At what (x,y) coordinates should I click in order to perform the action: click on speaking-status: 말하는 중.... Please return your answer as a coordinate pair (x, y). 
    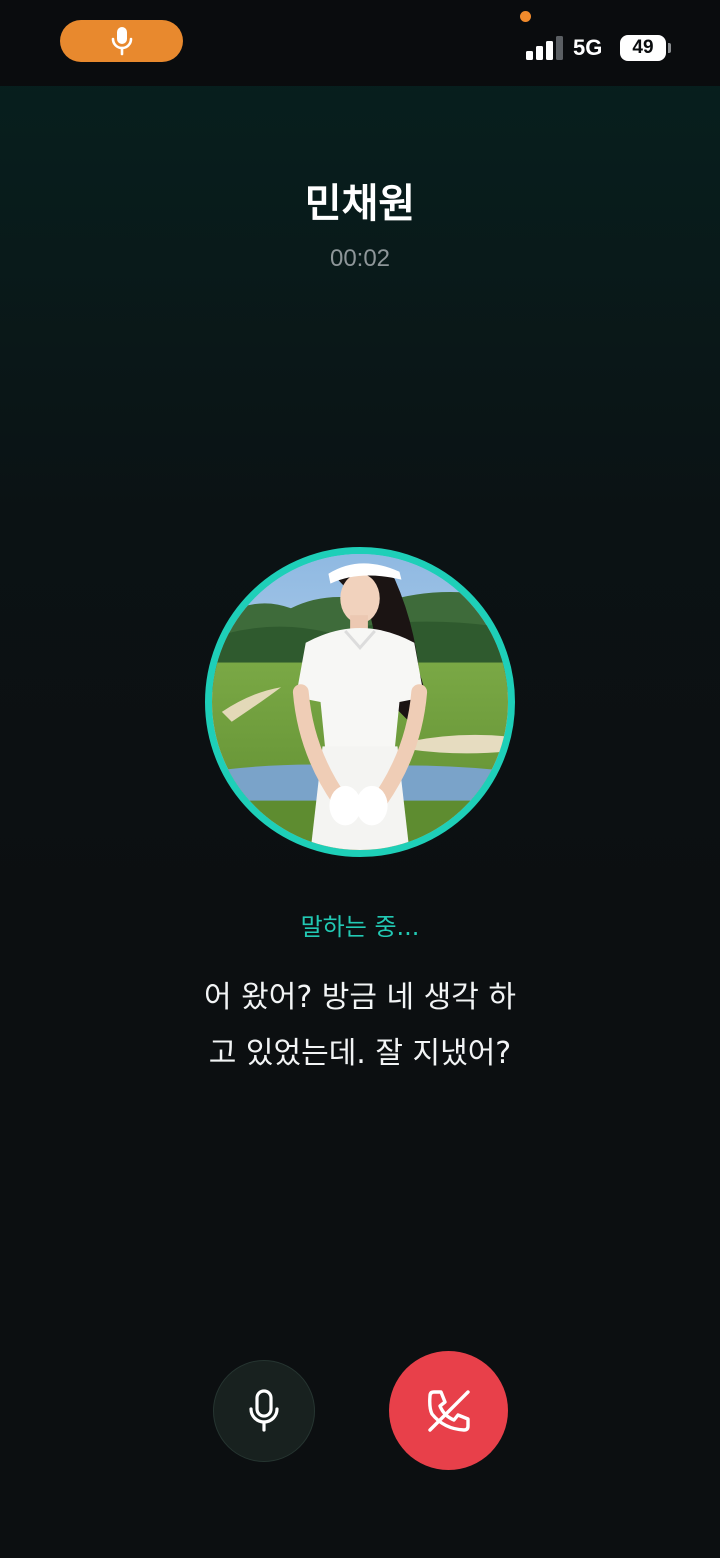
    Looking at the image, I should click on (360, 927).